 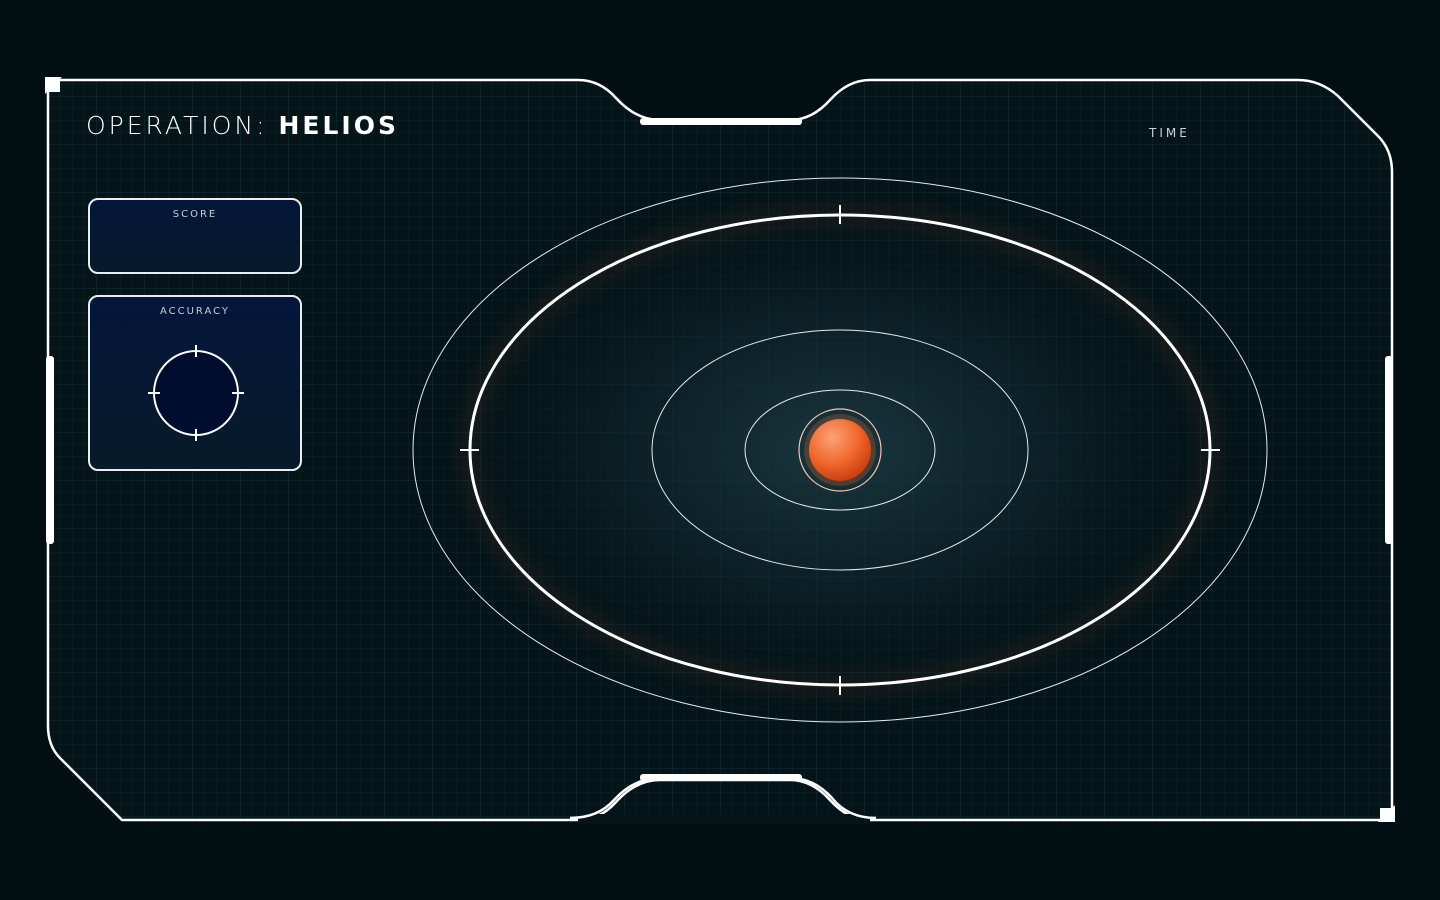 I want to click on accuracy-panel: ACCURACY, so click(x=195, y=383).